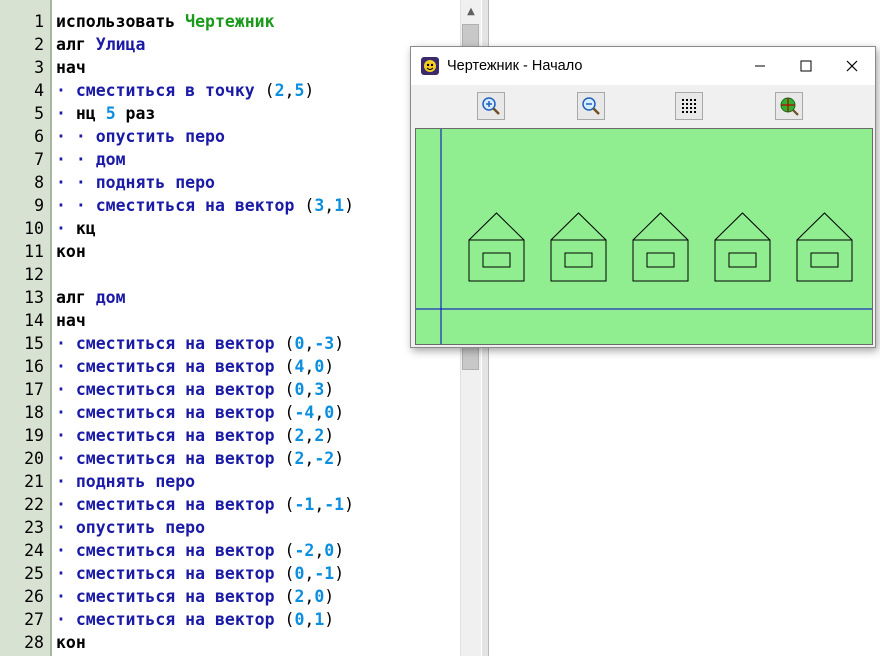 The height and width of the screenshot is (656, 880). I want to click on line-number: 27, so click(34, 619).